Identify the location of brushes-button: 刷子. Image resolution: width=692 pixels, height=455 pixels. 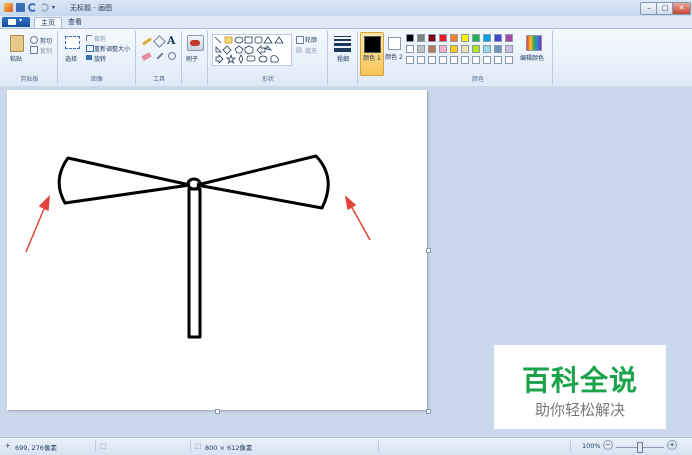
(192, 58).